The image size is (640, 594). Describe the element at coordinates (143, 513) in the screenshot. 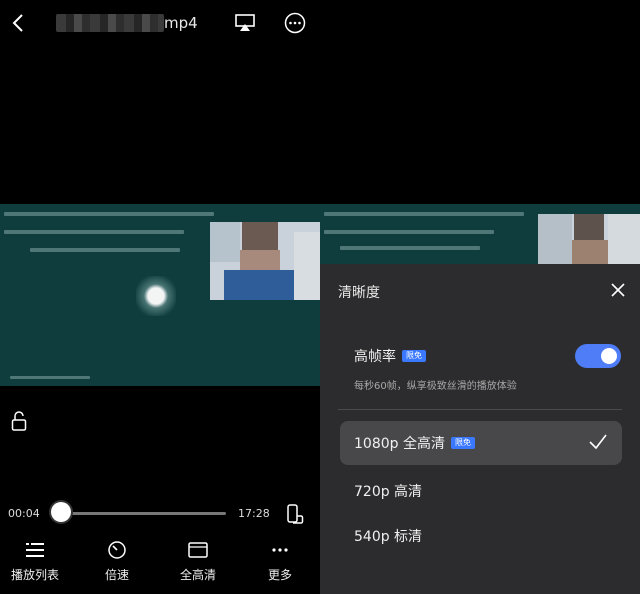

I see `progress-bar` at that location.